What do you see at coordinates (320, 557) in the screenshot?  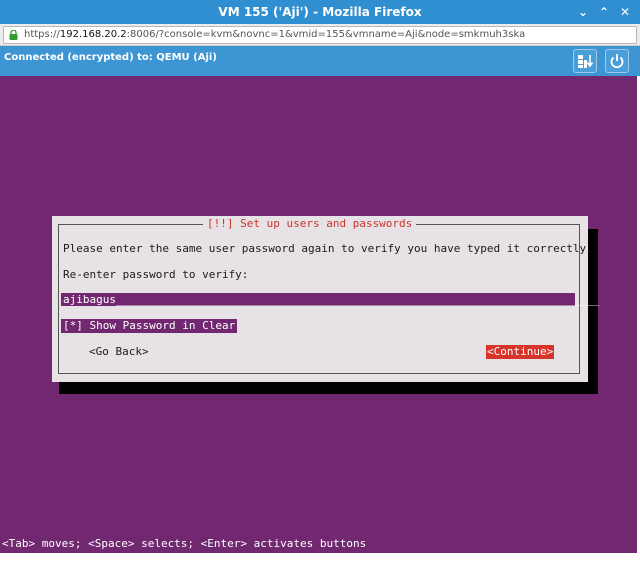 I see `horizontal-scrollbar` at bounding box center [320, 557].